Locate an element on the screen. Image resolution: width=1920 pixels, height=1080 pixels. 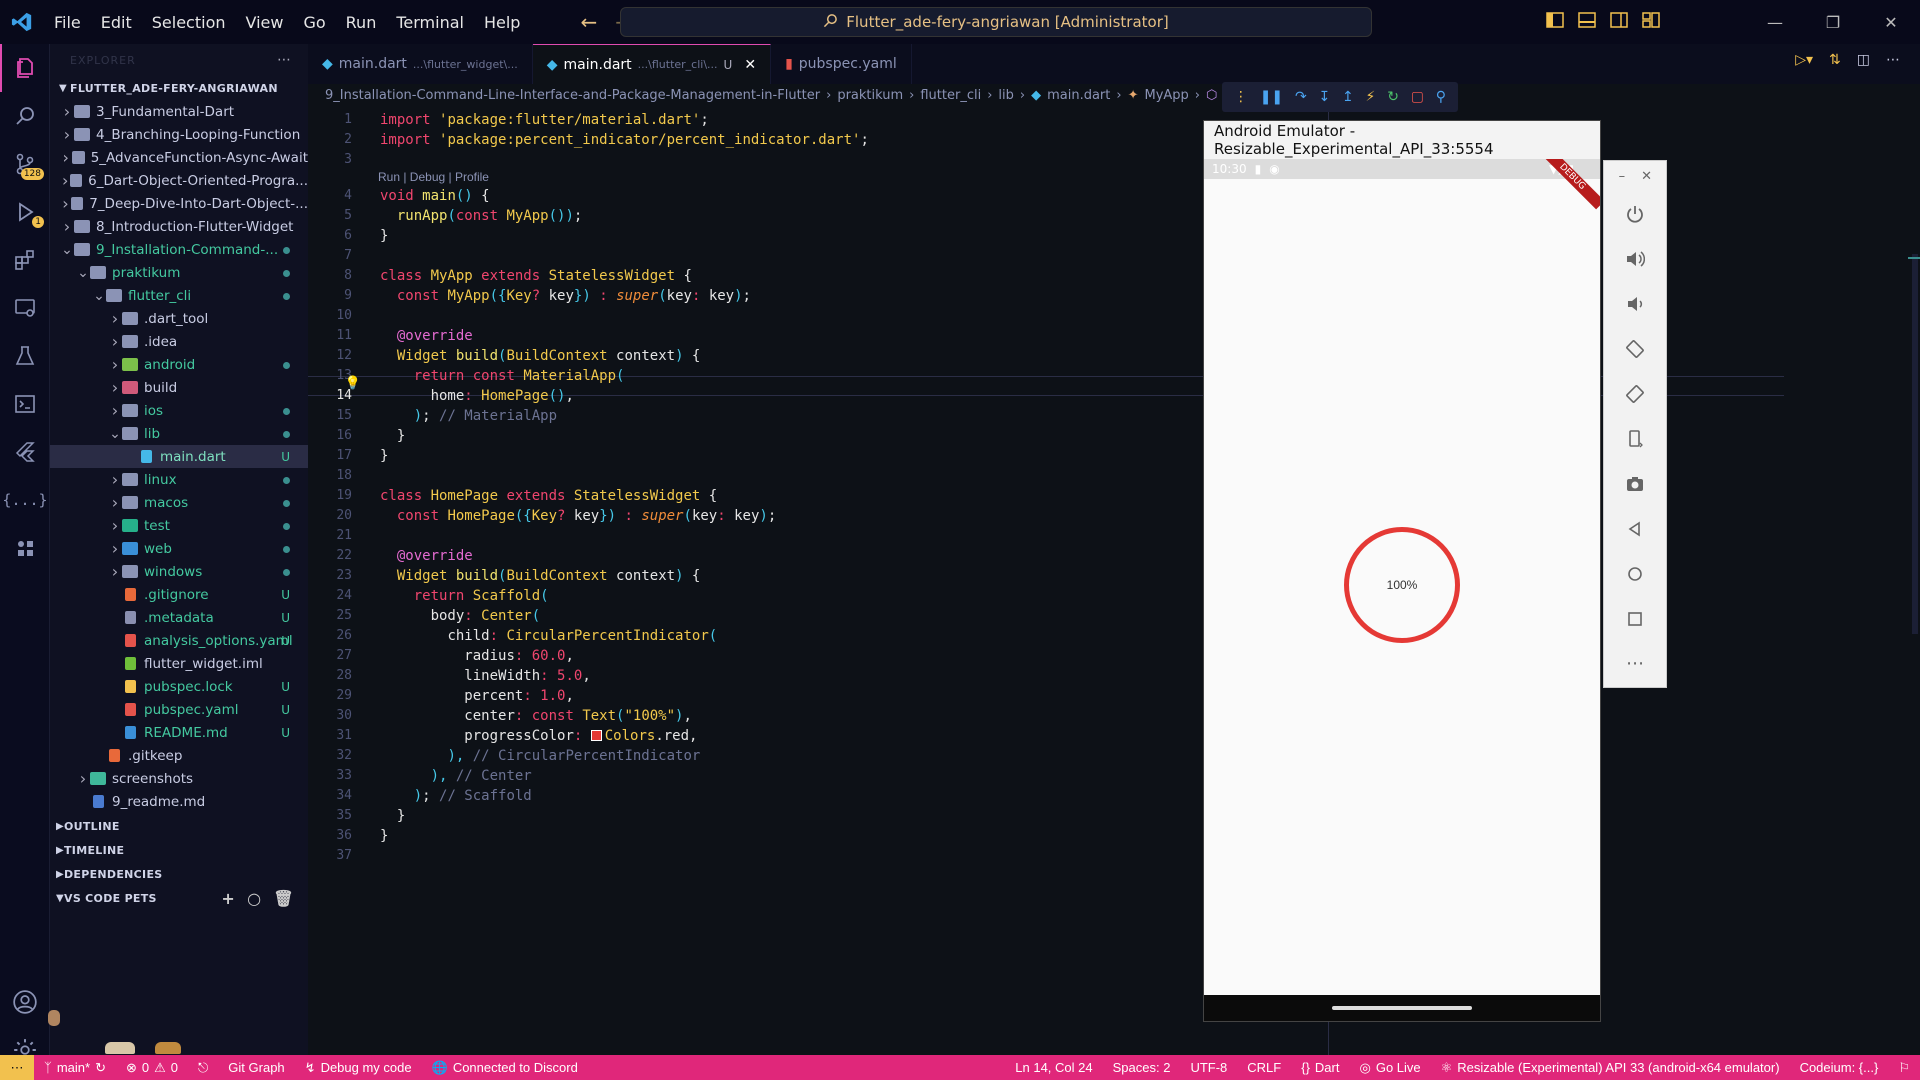
eol-status: CRLF is located at coordinates (1264, 1067).